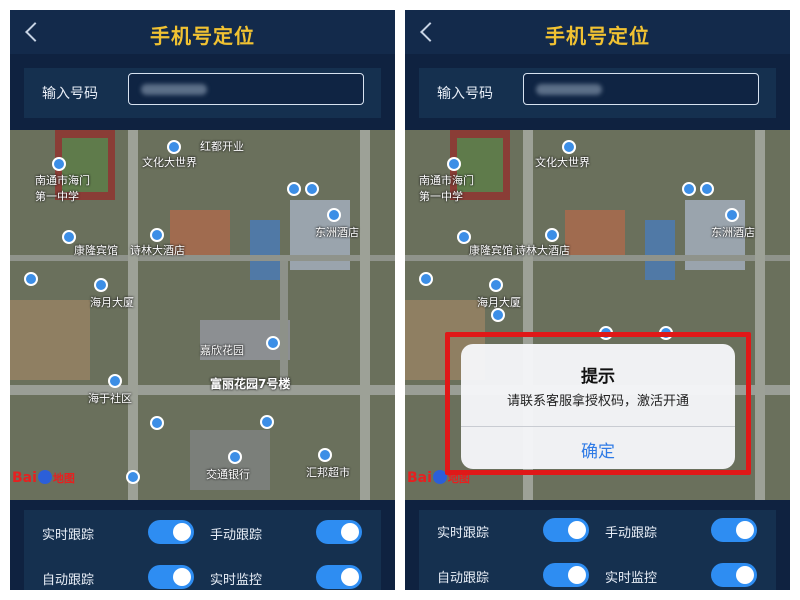 The height and width of the screenshot is (600, 800). I want to click on alert-dialog: 提示 请联系客服拿授权码，激活开通 确定, so click(598, 406).